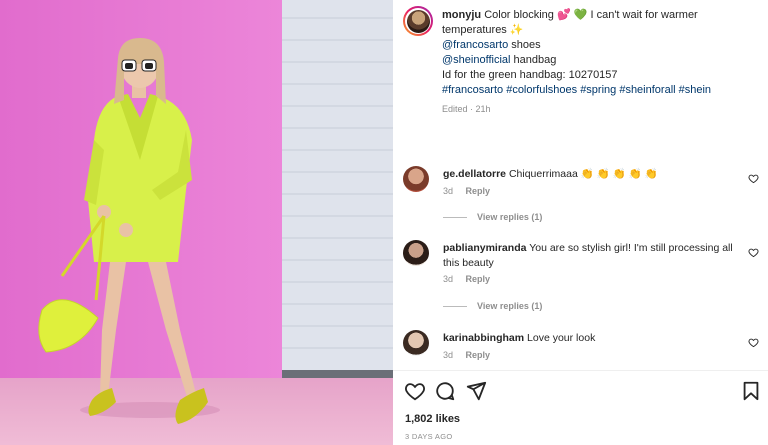  I want to click on mention-francosarto: @francosarto, so click(475, 45).